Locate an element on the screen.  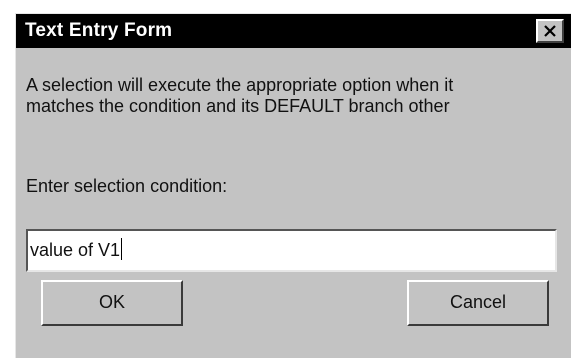
window-title: Text Entry Form is located at coordinates (99, 30).